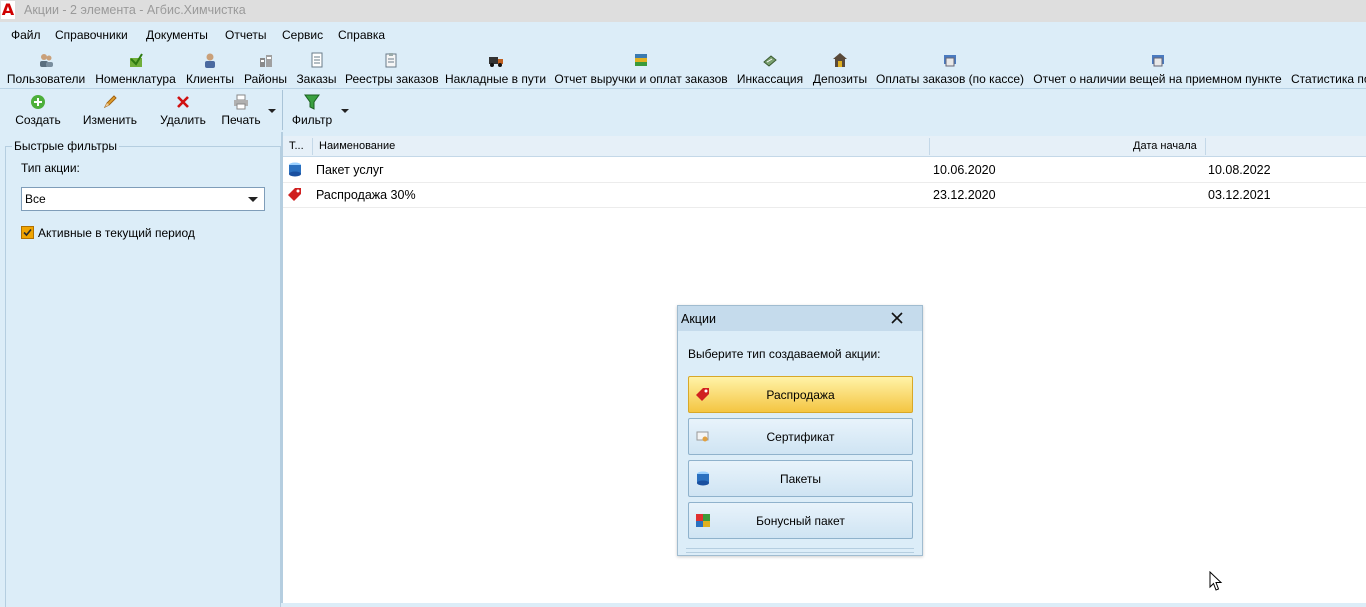 Image resolution: width=1366 pixels, height=607 pixels. Describe the element at coordinates (1239, 195) in the screenshot. I see `row-end-date: 03.12.2021` at that location.